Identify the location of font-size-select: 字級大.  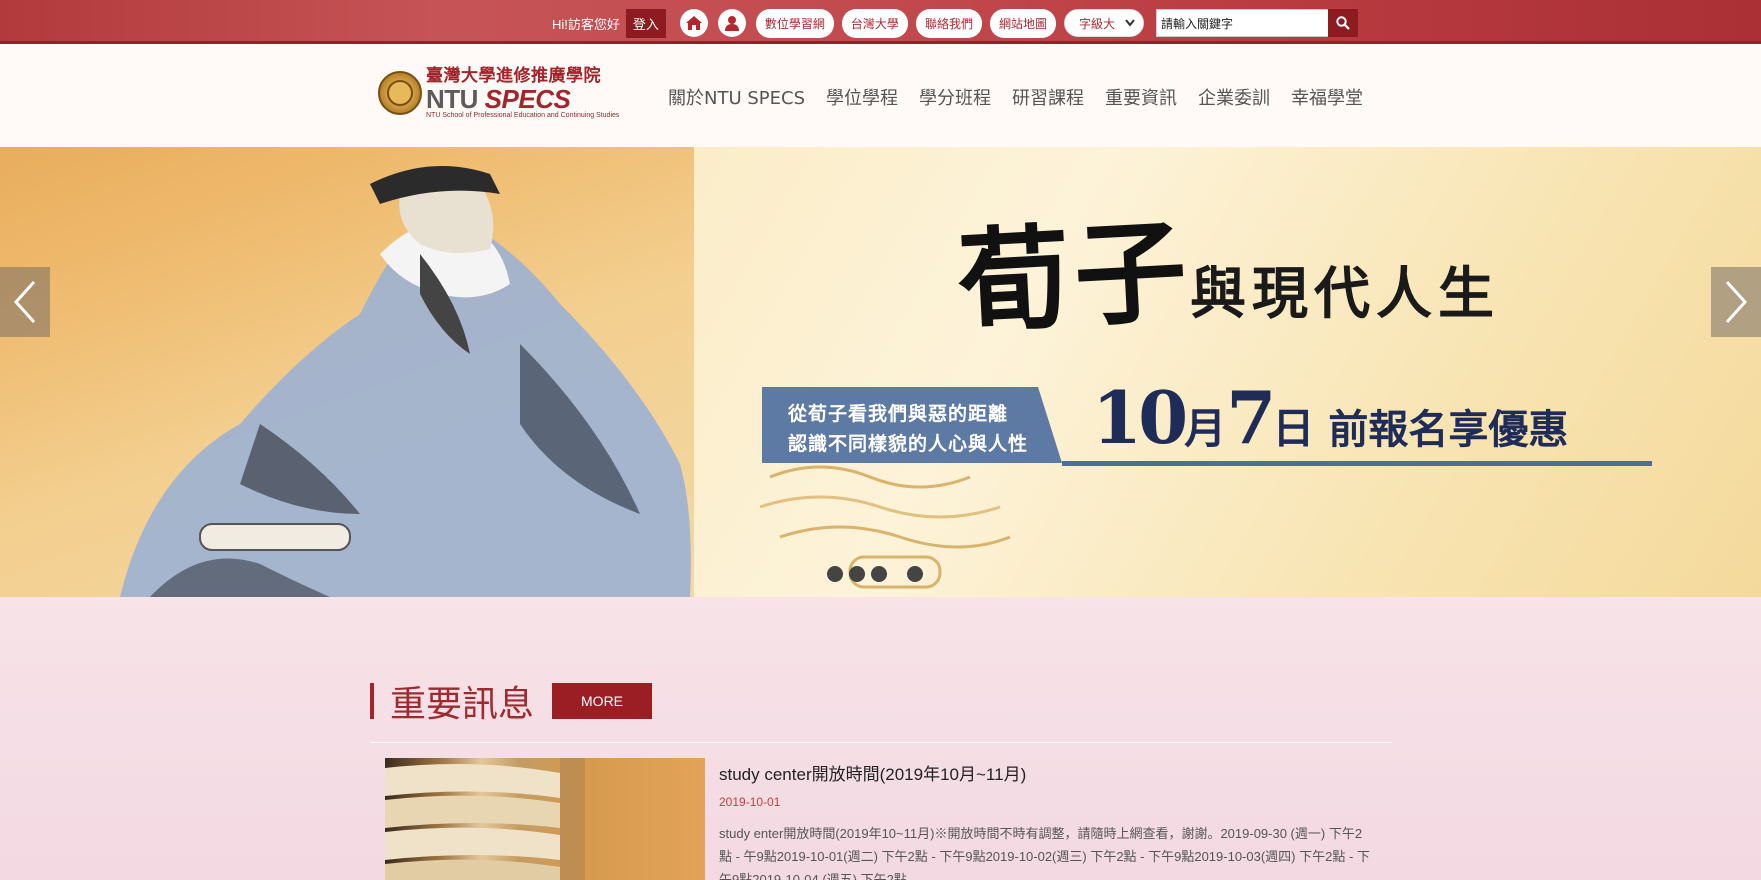
(1103, 23).